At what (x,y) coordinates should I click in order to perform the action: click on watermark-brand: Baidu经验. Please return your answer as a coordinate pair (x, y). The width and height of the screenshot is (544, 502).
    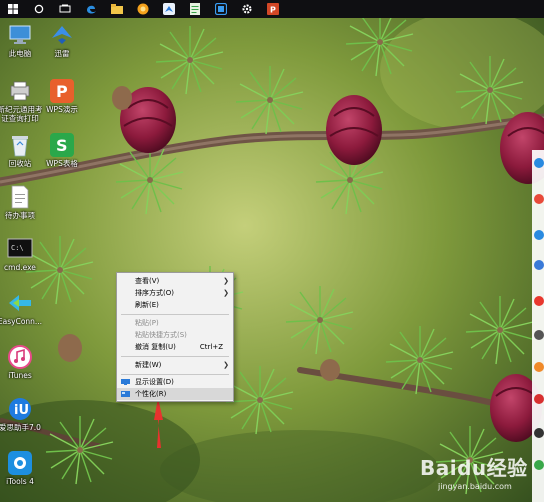
    Looking at the image, I should click on (474, 468).